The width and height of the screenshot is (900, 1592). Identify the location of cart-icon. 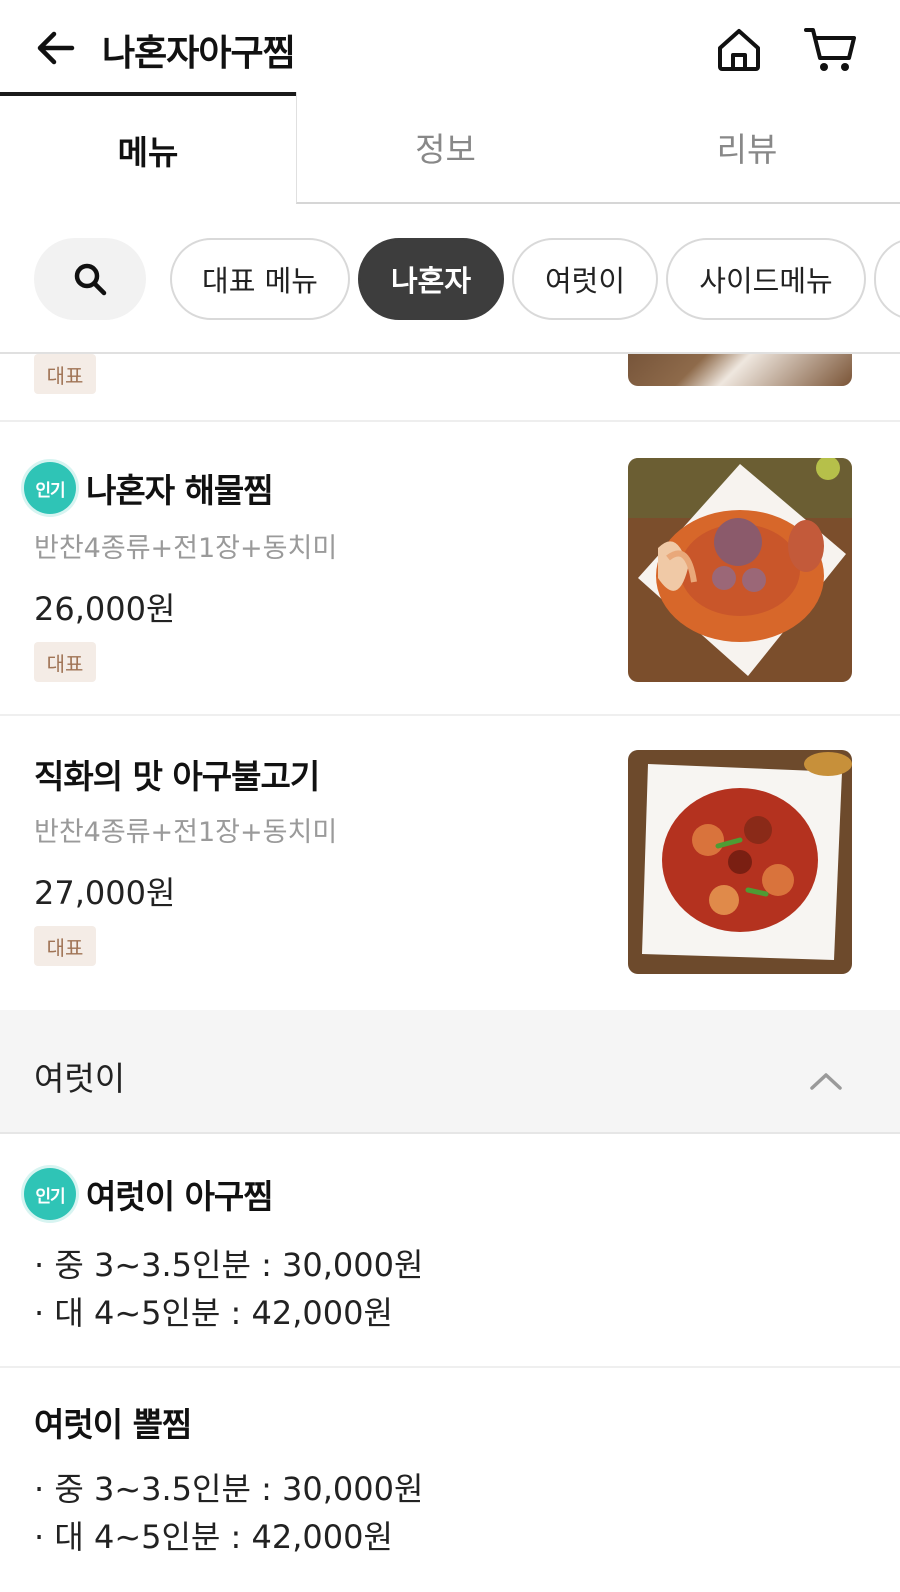
(830, 49).